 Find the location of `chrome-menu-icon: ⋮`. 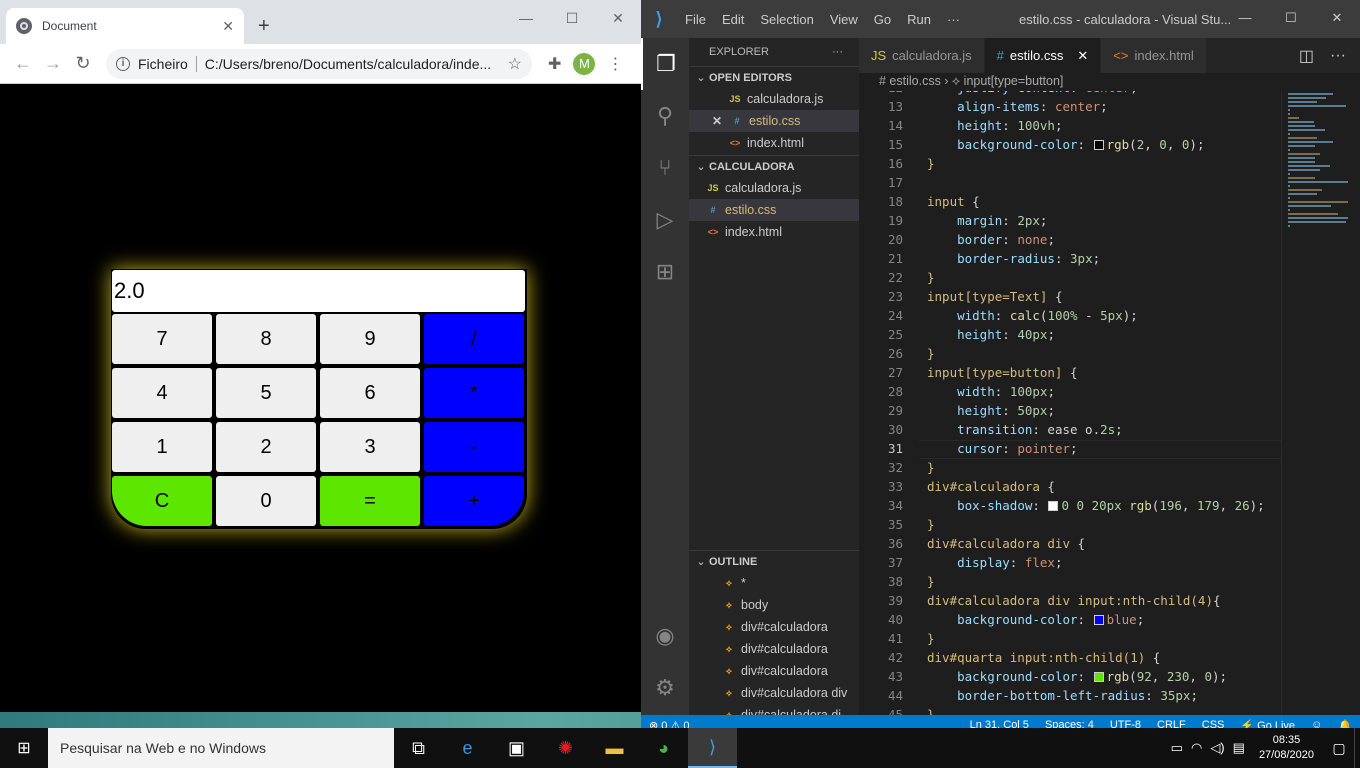

chrome-menu-icon: ⋮ is located at coordinates (615, 64).